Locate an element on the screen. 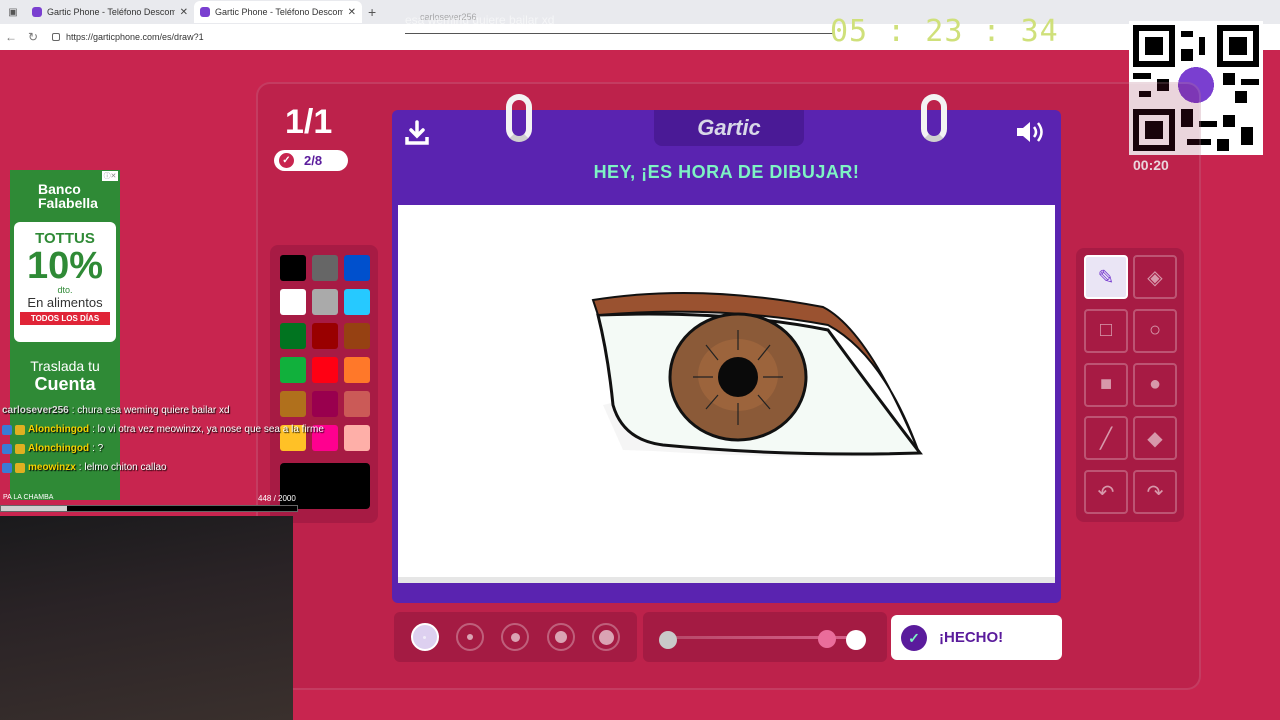  redo-tool: ↷ is located at coordinates (1155, 492).